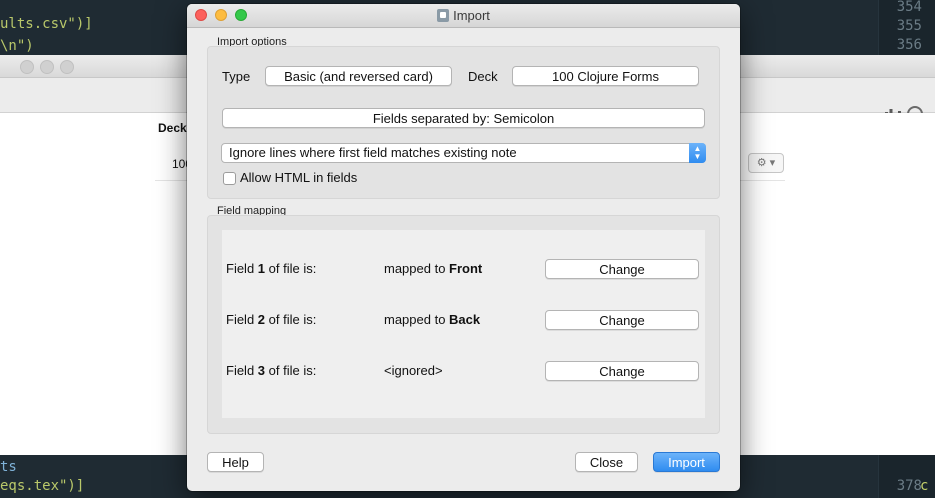  What do you see at coordinates (67, 67) in the screenshot?
I see `inactive-zoom-button` at bounding box center [67, 67].